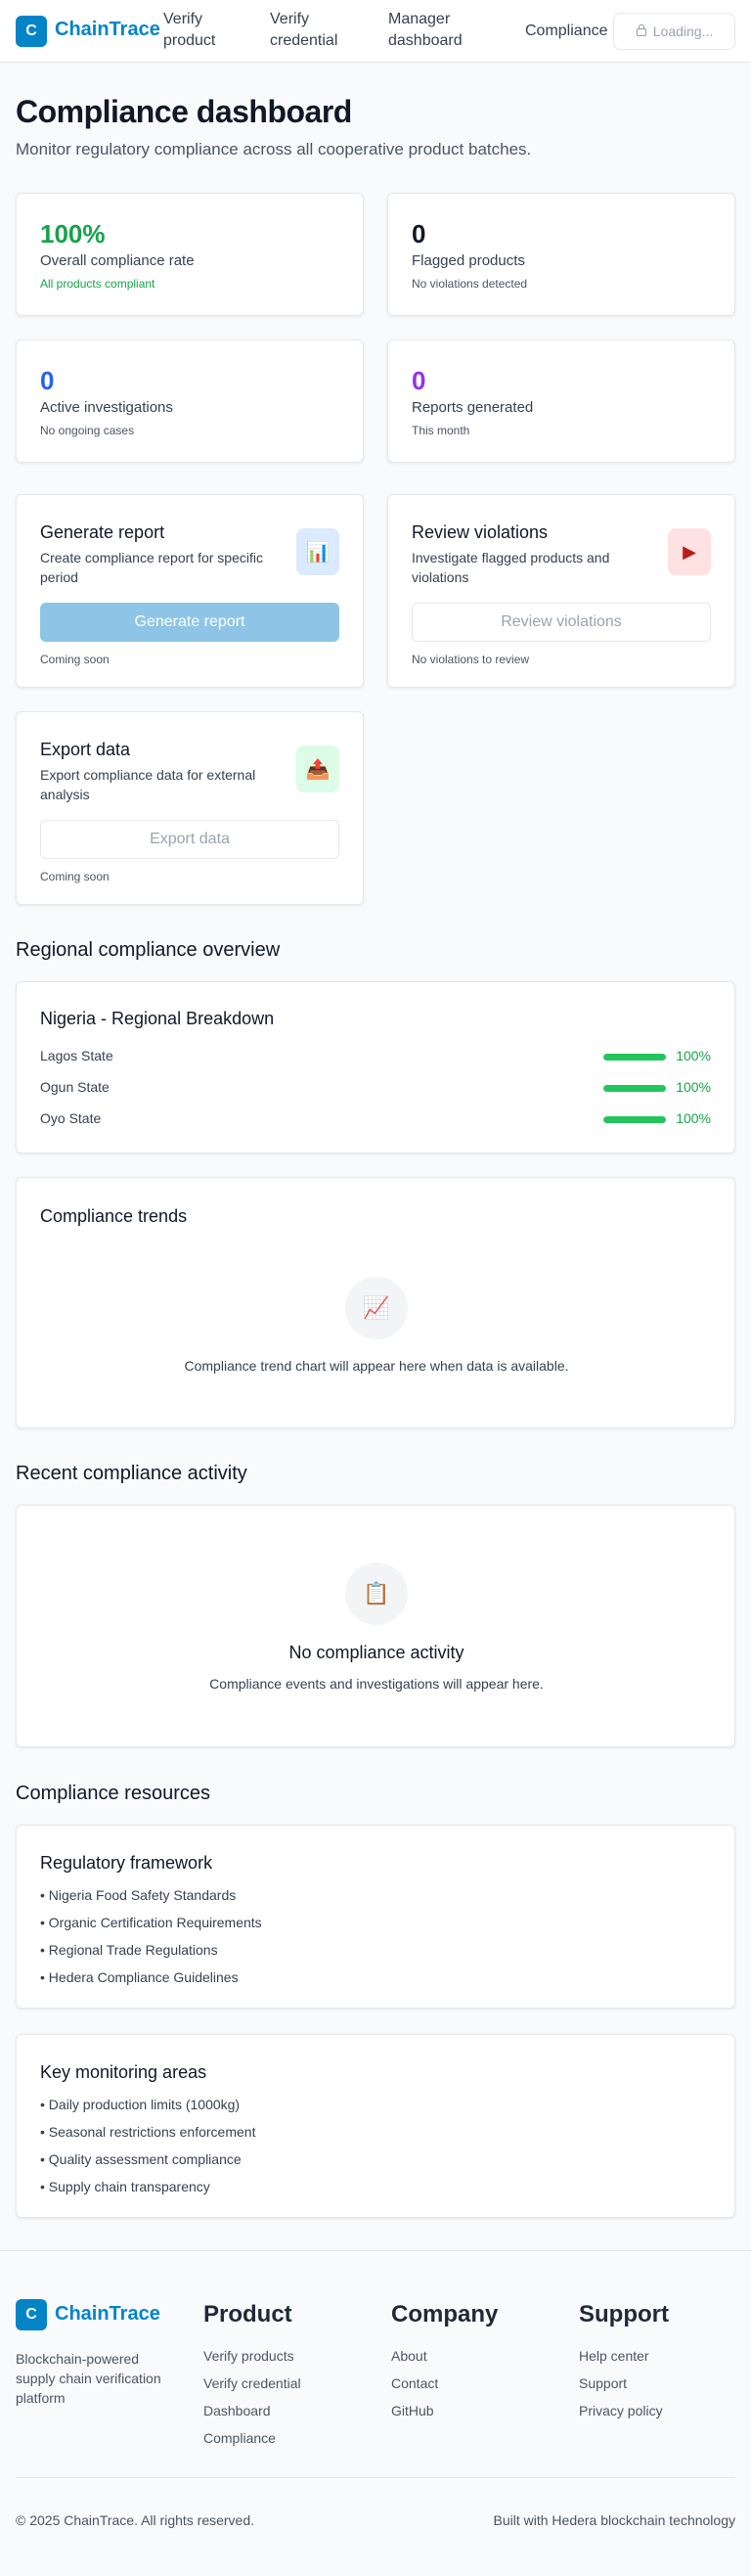 This screenshot has height=2576, width=751. What do you see at coordinates (561, 401) in the screenshot?
I see `stat-card-reports-generated: 0 Reports generated This month` at bounding box center [561, 401].